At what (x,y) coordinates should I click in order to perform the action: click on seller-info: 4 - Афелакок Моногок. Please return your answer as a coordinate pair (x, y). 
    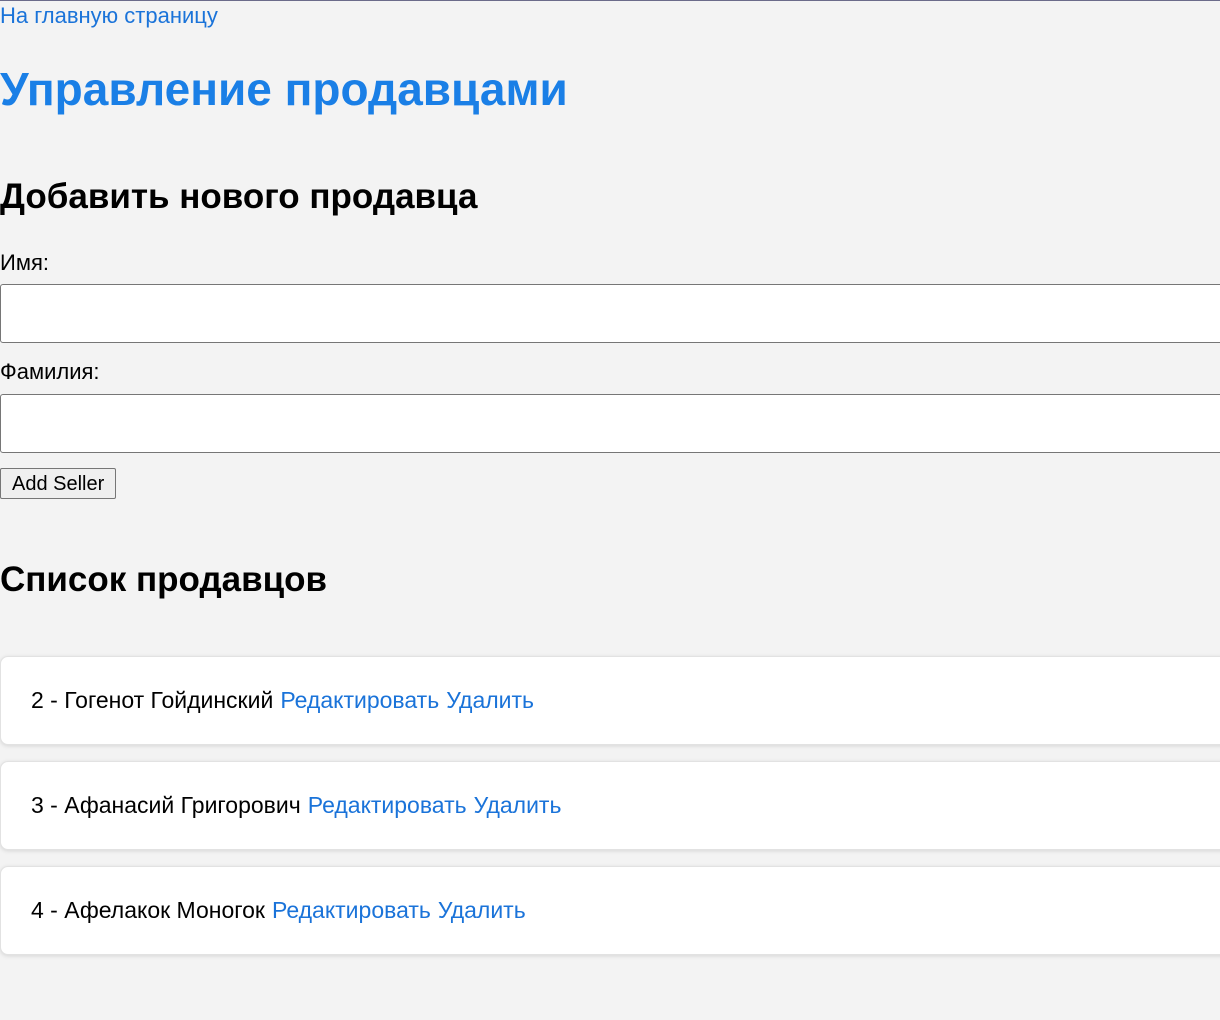
    Looking at the image, I should click on (148, 910).